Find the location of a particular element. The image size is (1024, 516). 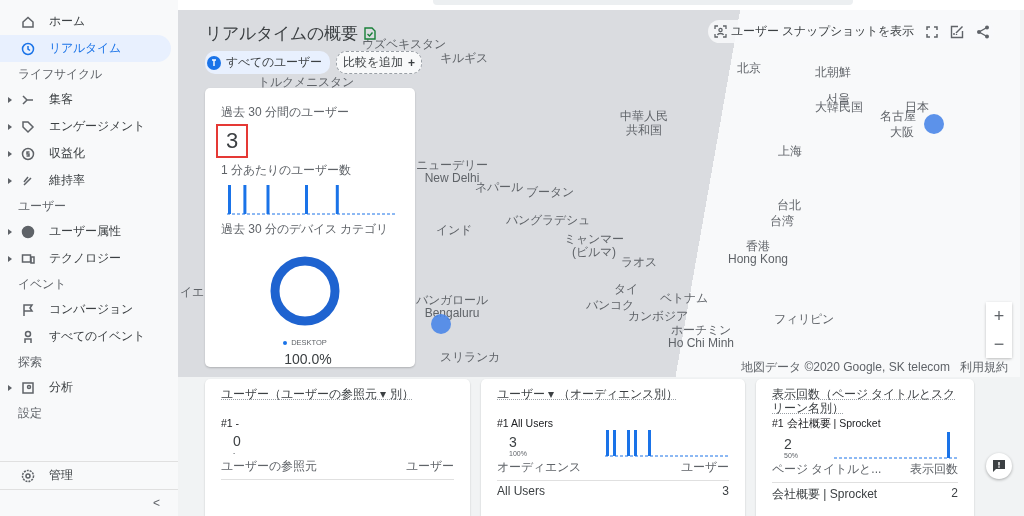

collapse-button: < is located at coordinates (156, 503).